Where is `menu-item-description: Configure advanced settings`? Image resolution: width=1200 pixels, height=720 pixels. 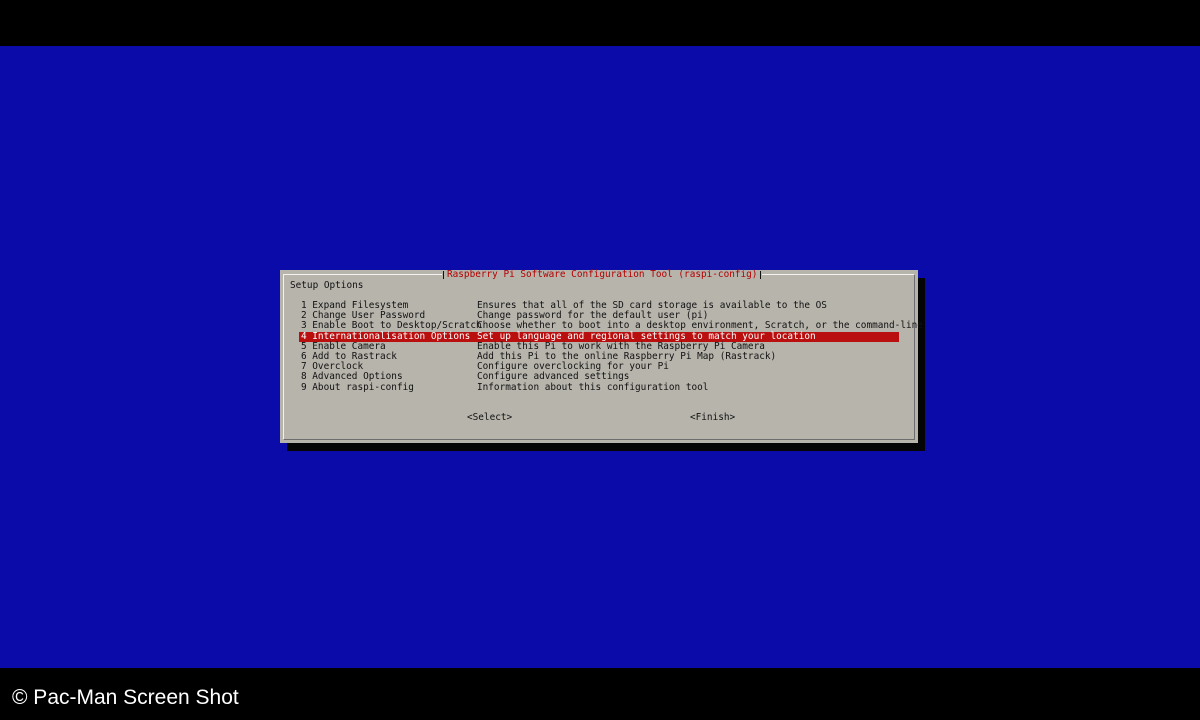 menu-item-description: Configure advanced settings is located at coordinates (553, 377).